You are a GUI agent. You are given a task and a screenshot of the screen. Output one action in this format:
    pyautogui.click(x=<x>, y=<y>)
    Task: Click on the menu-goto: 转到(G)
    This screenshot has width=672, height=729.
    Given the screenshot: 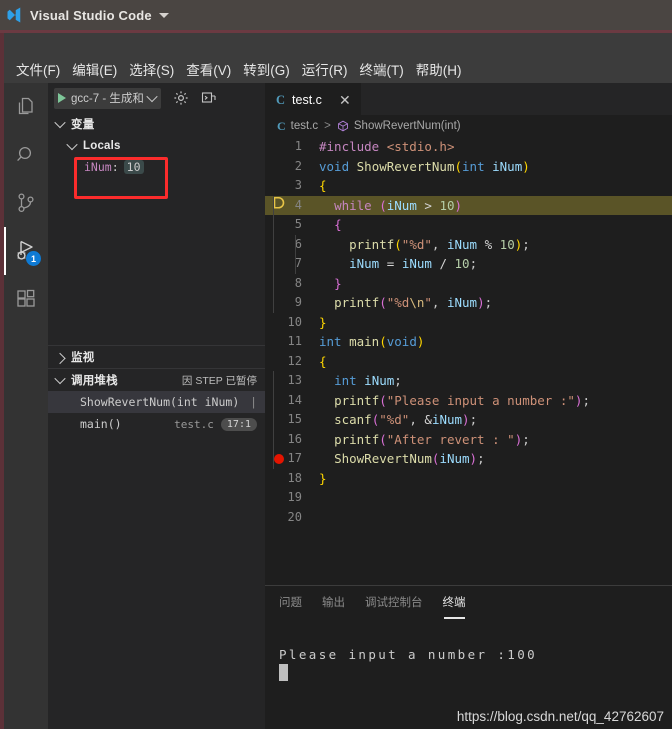 What is the action you would take?
    pyautogui.click(x=266, y=69)
    